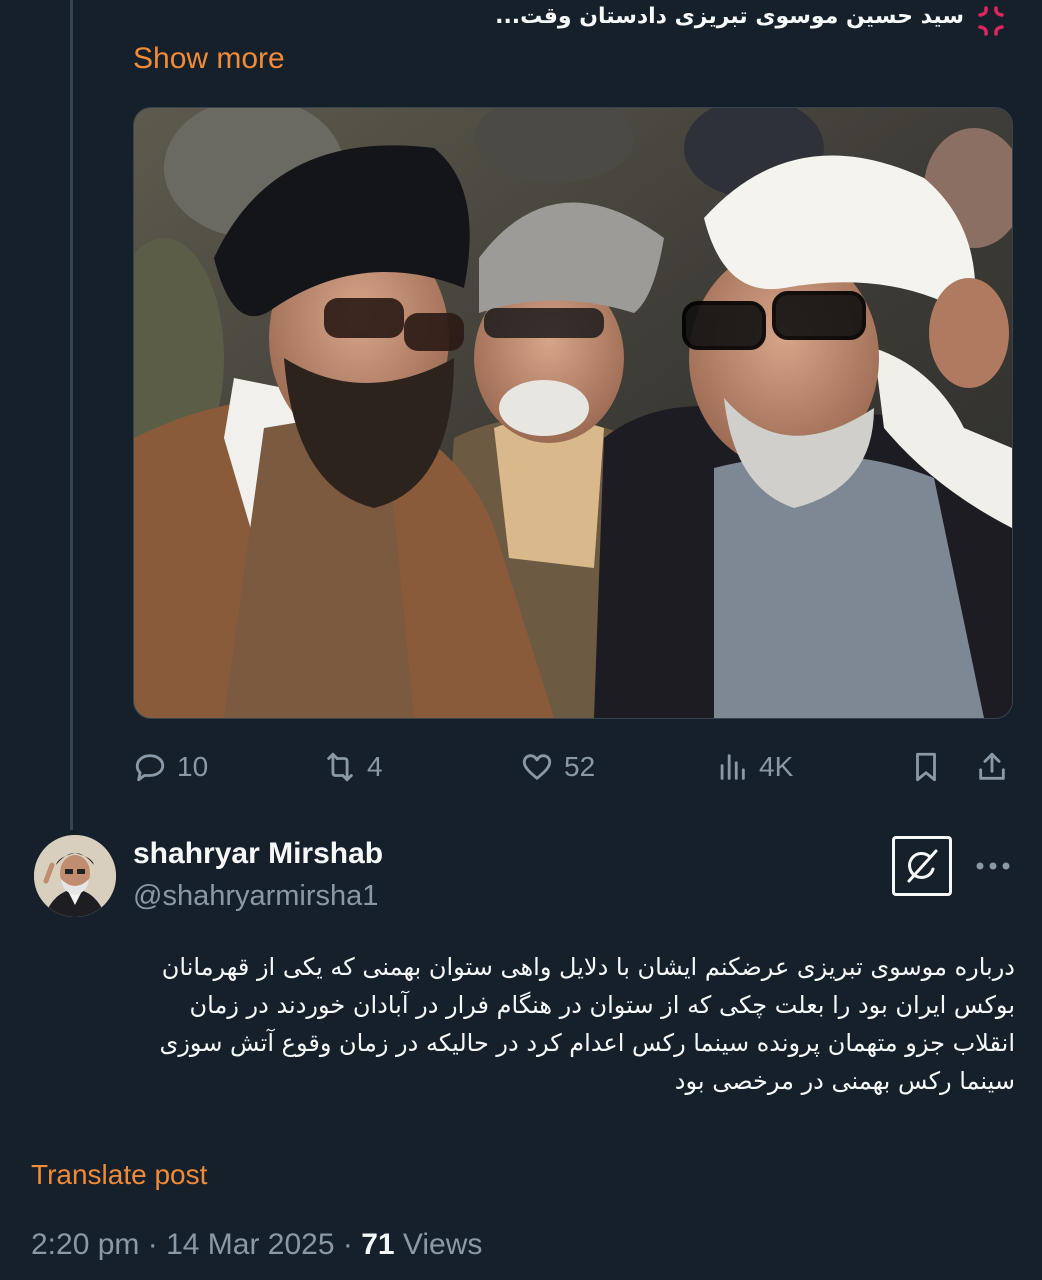 This screenshot has height=1280, width=1042. Describe the element at coordinates (250, 1244) in the screenshot. I see `post-date: 14 Mar 2025` at that location.